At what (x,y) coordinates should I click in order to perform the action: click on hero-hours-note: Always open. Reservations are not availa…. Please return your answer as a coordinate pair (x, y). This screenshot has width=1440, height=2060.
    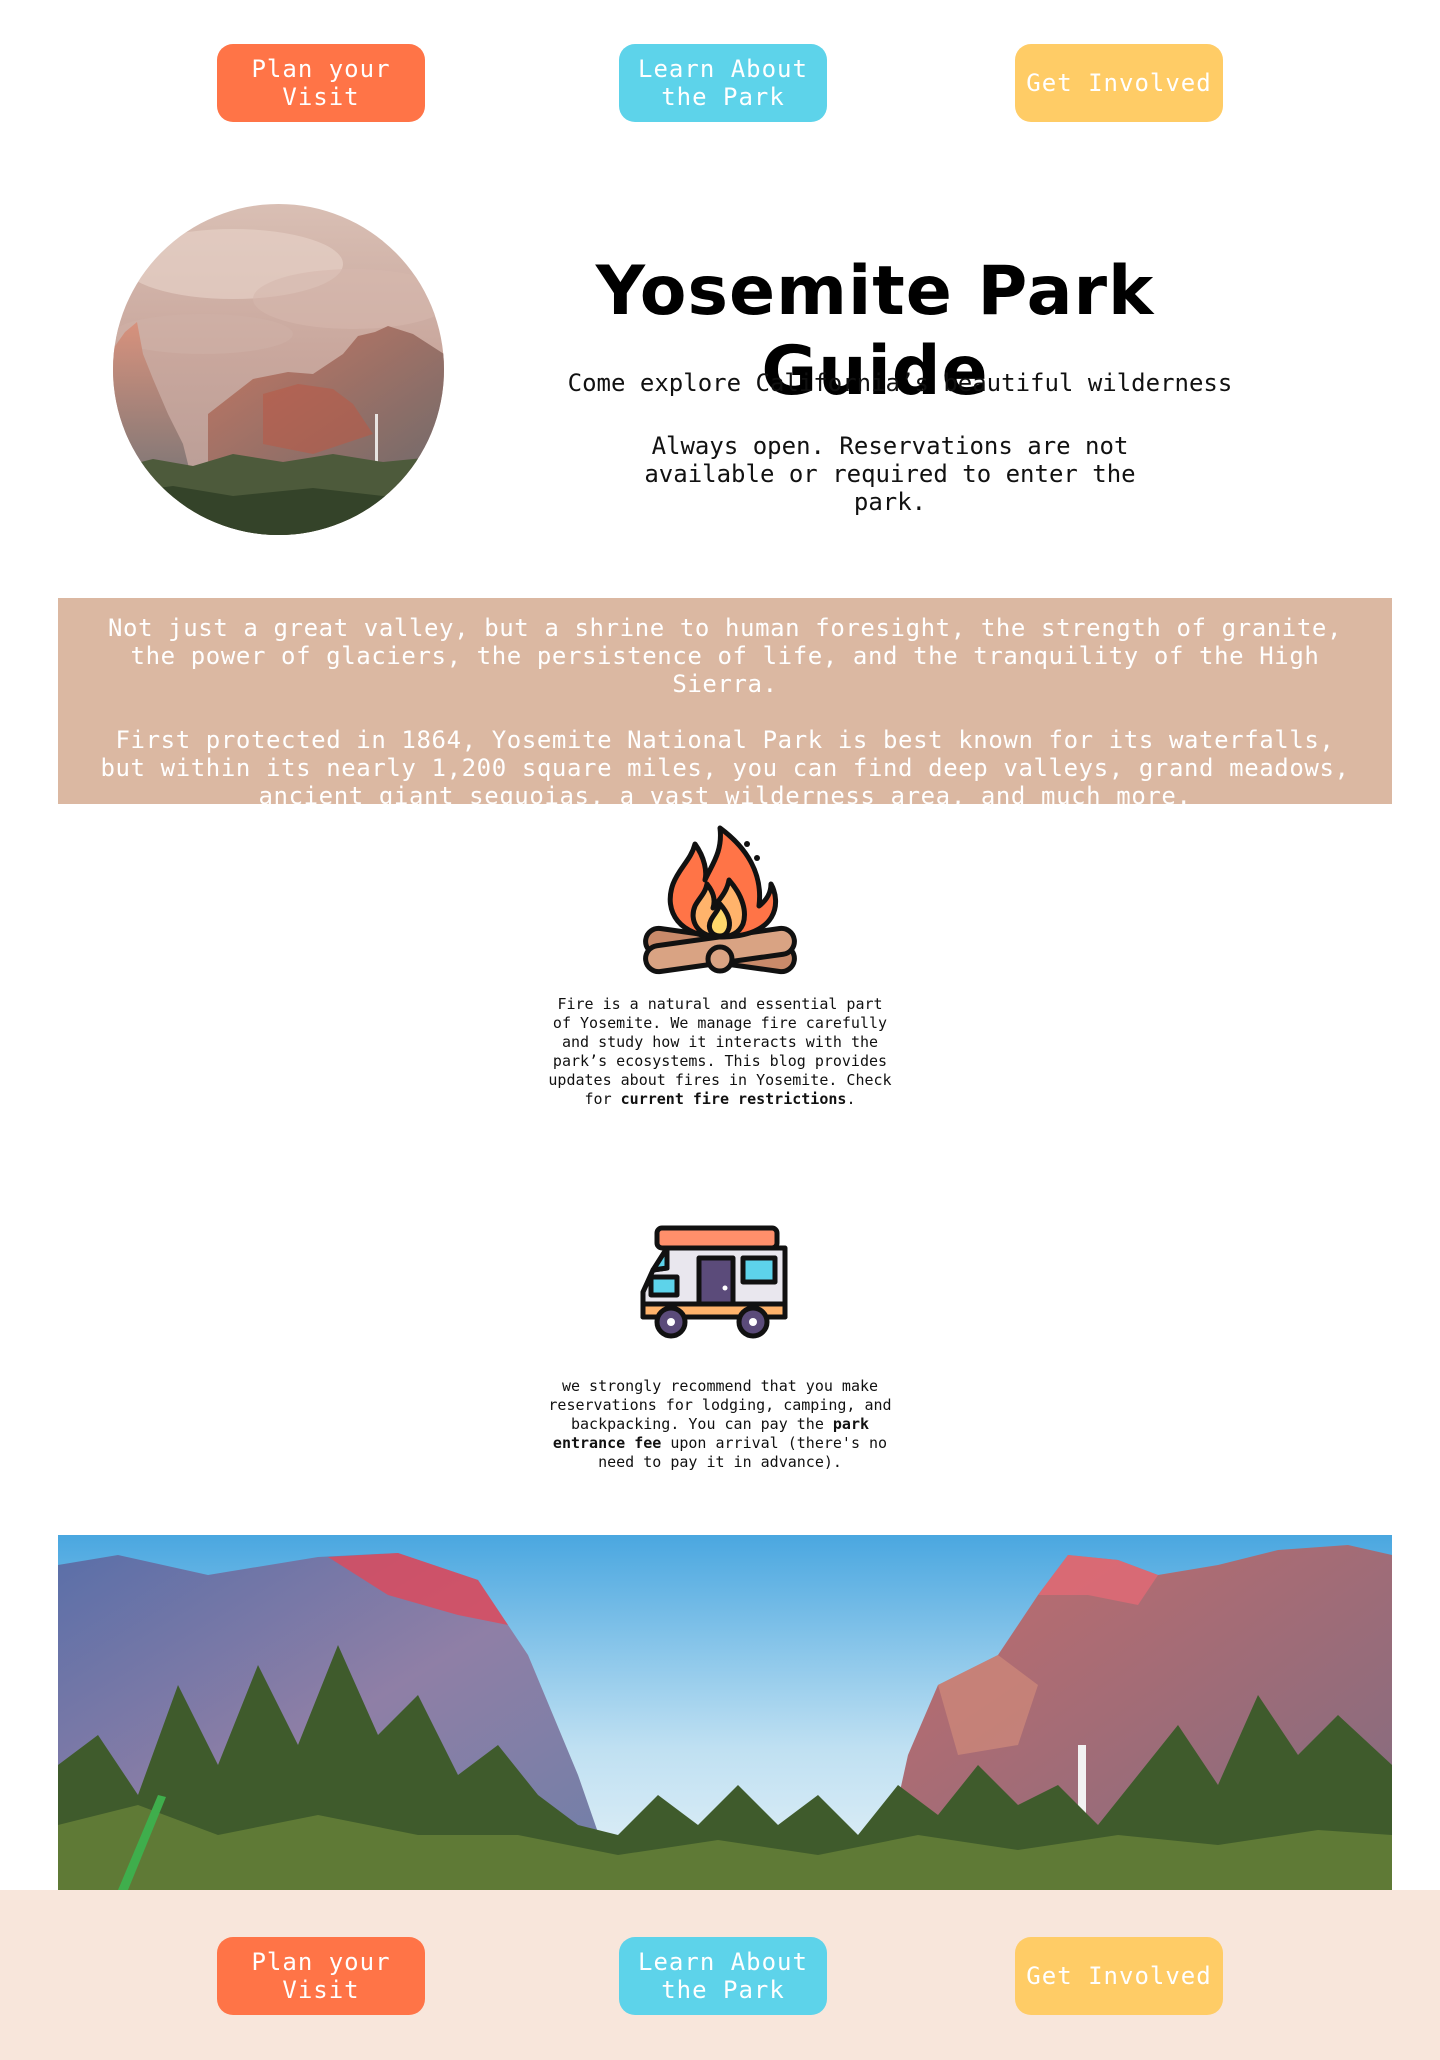
    Looking at the image, I should click on (890, 474).